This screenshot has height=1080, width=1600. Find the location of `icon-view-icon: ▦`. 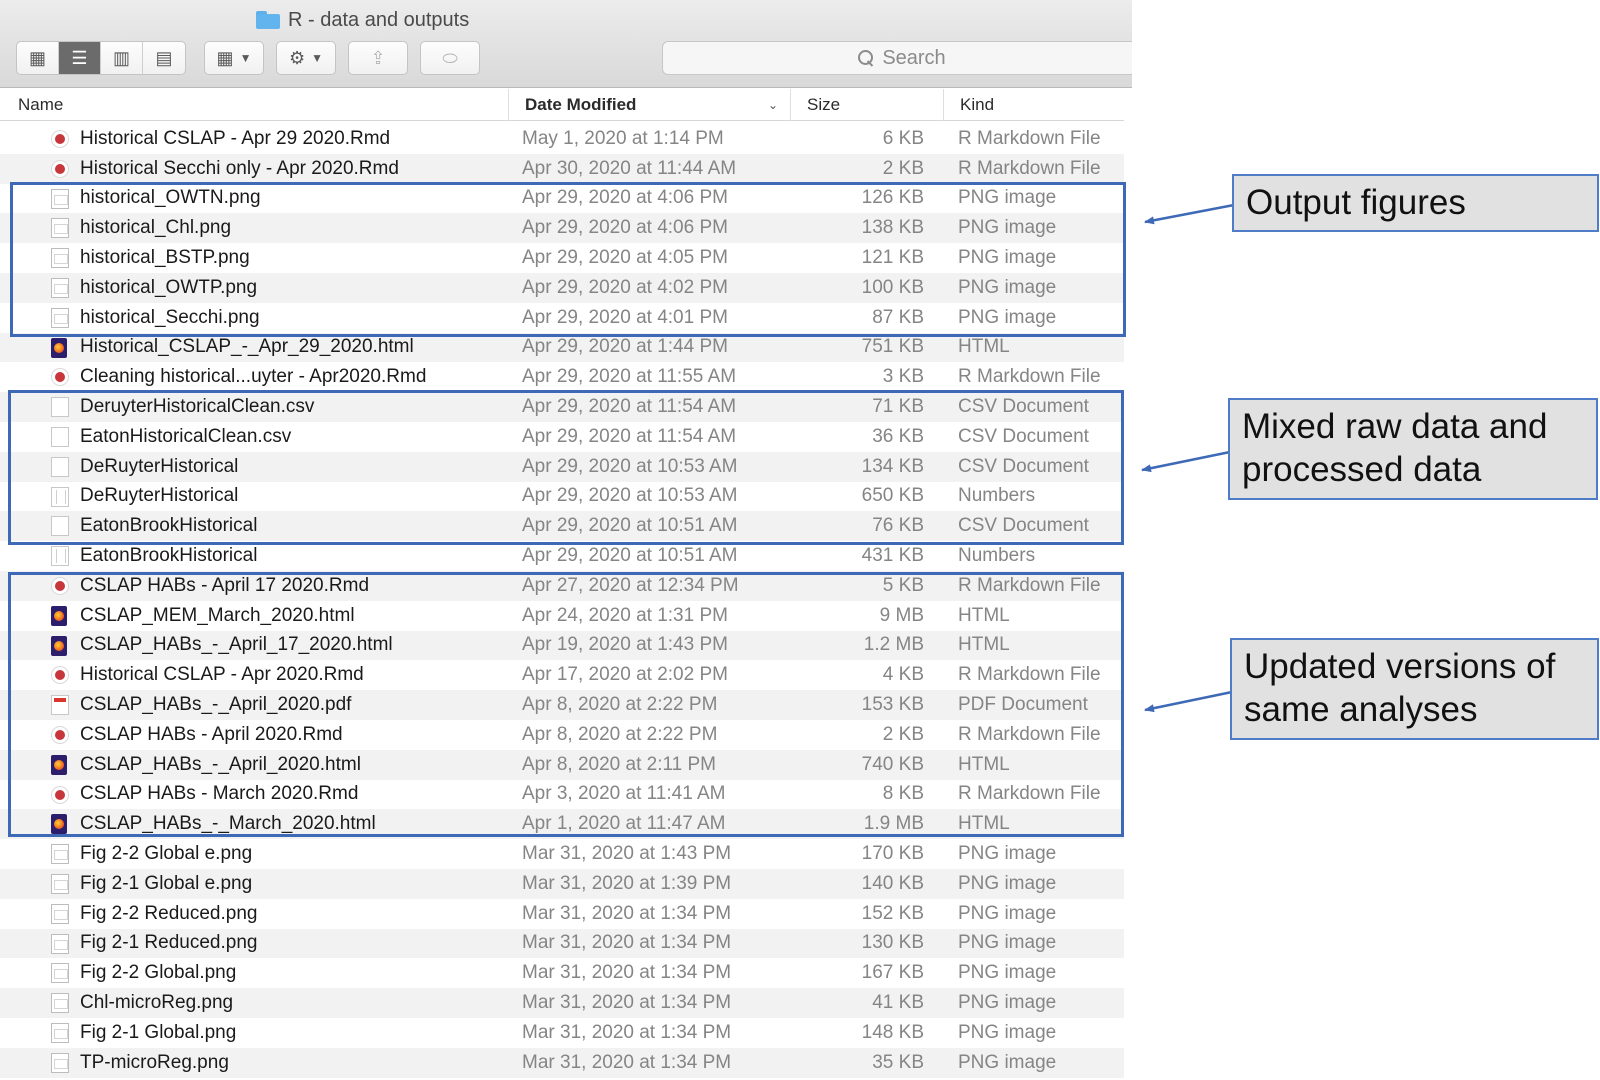

icon-view-icon: ▦ is located at coordinates (37, 57).